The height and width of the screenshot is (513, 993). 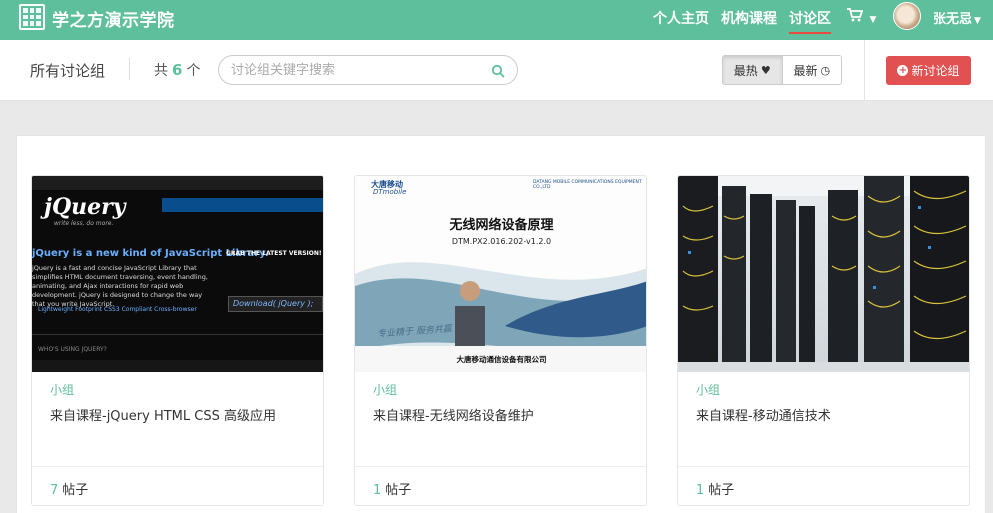 I want to click on sort-hot-button: 最热 ♥, so click(x=753, y=70).